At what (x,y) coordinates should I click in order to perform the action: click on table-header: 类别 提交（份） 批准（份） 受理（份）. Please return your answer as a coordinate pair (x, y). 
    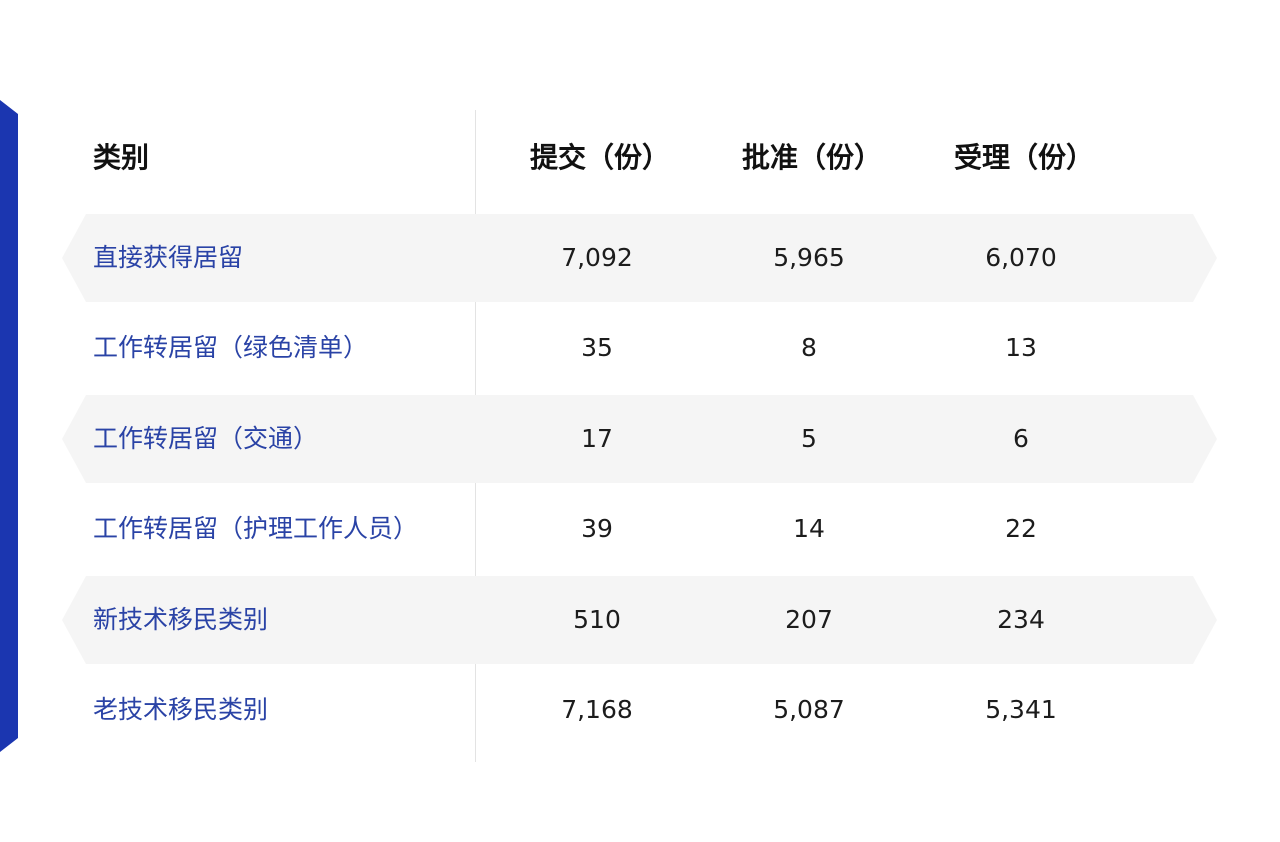
    Looking at the image, I should click on (640, 158).